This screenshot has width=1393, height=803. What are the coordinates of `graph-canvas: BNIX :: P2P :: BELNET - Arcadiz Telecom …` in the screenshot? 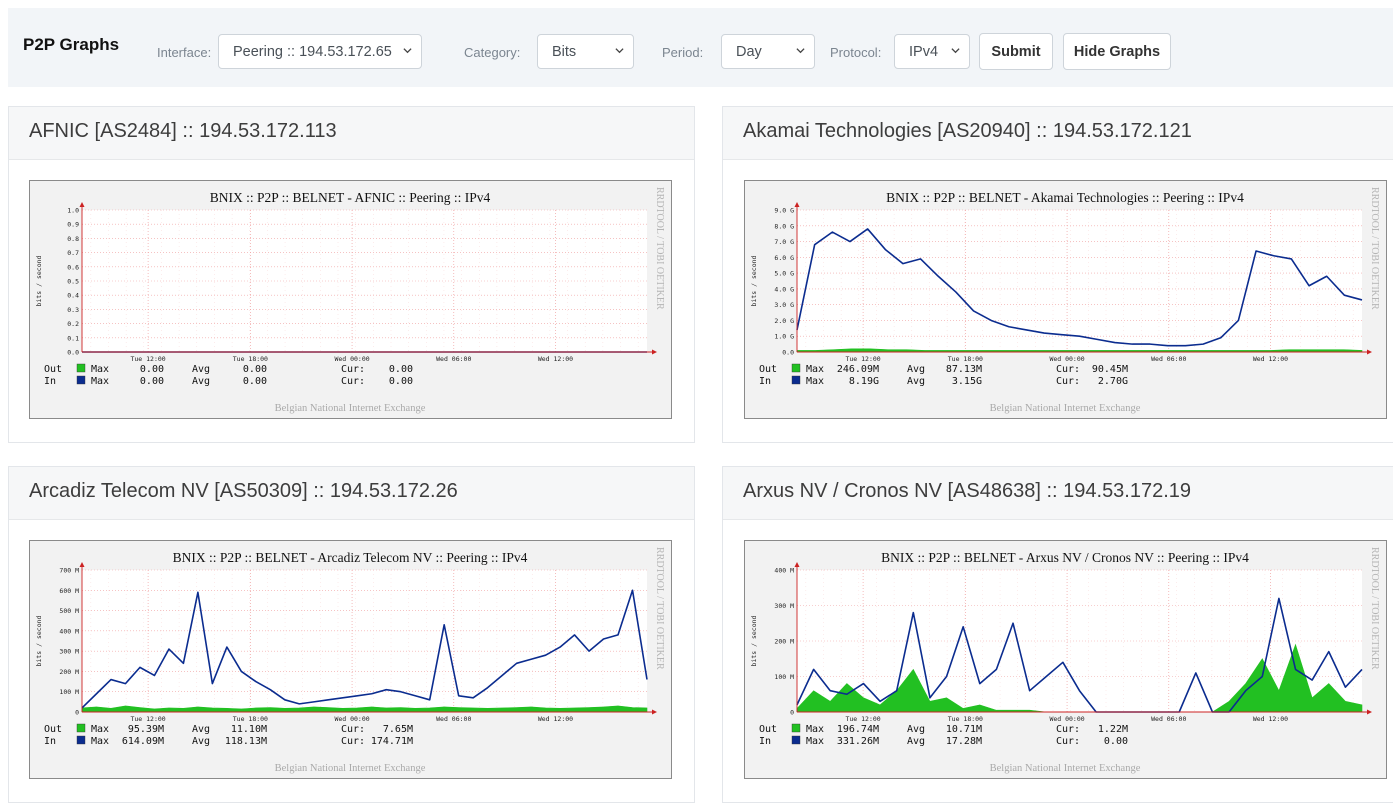 It's located at (350, 660).